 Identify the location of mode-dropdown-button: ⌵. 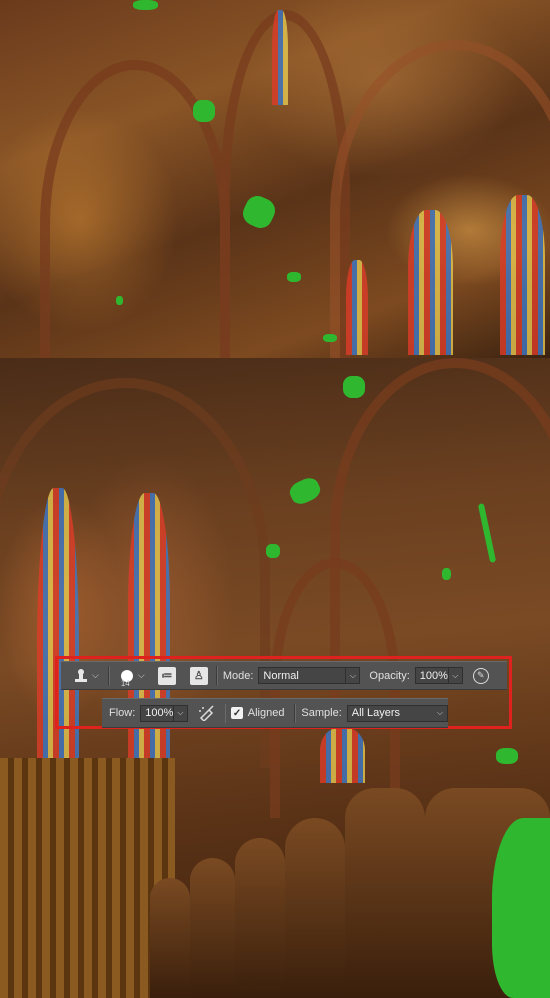
(353, 675).